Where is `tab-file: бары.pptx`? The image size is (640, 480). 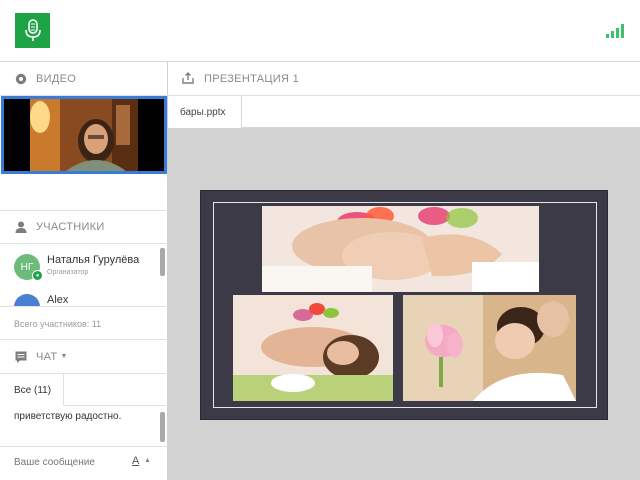
tab-file: бары.pptx is located at coordinates (205, 112).